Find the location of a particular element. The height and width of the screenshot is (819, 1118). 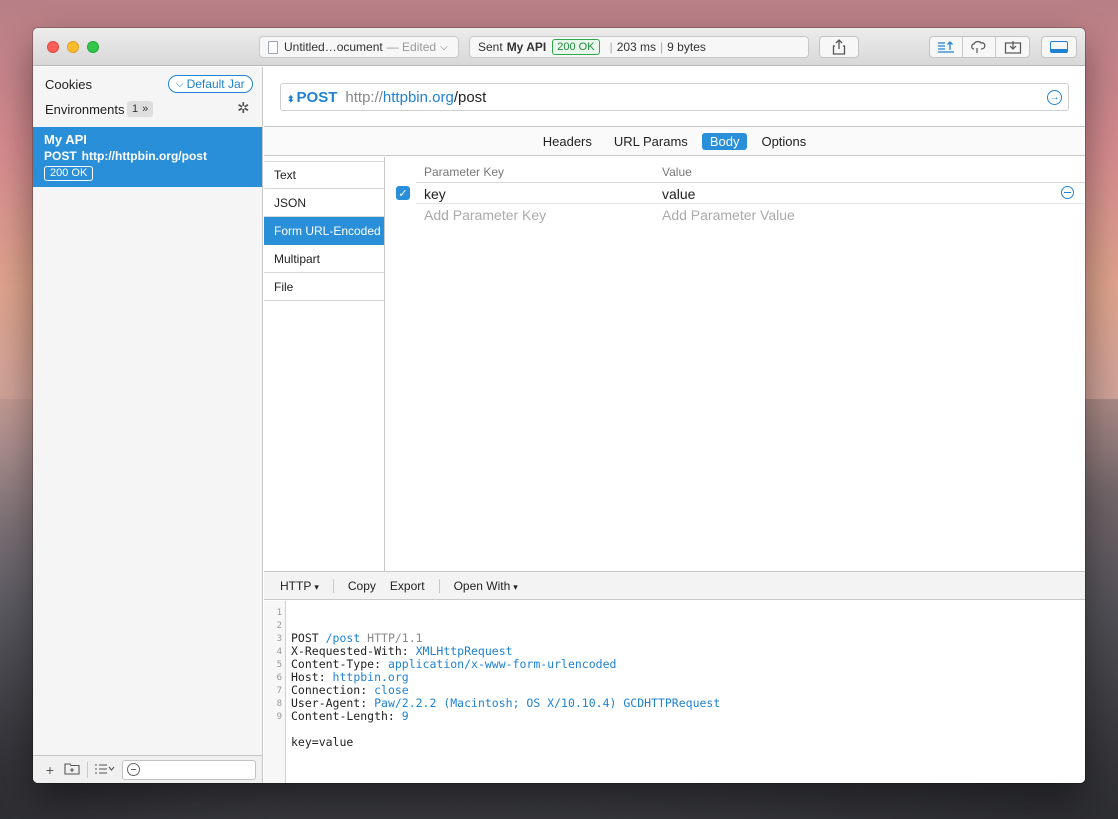

column-header-key: Parameter Key is located at coordinates (464, 172).